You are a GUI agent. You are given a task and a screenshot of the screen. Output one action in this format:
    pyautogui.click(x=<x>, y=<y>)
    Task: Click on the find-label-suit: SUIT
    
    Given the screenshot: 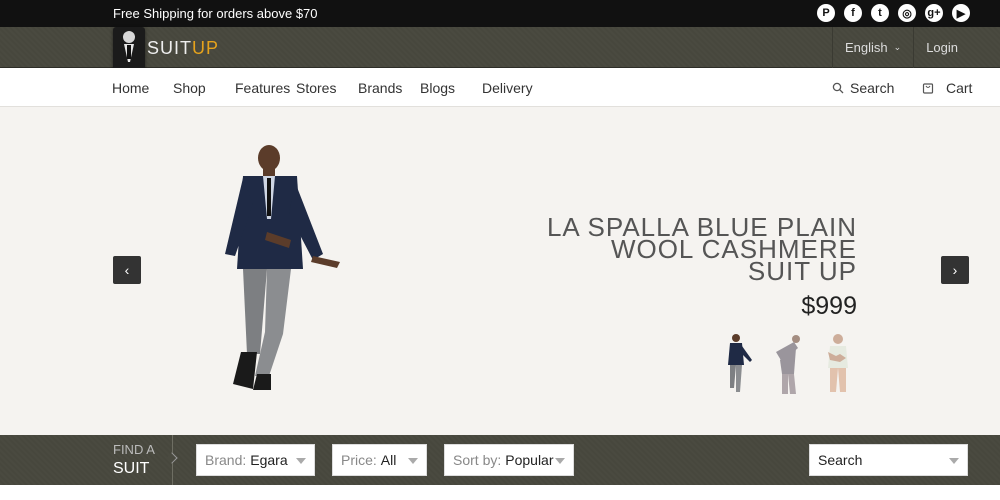 What is the action you would take?
    pyautogui.click(x=131, y=468)
    